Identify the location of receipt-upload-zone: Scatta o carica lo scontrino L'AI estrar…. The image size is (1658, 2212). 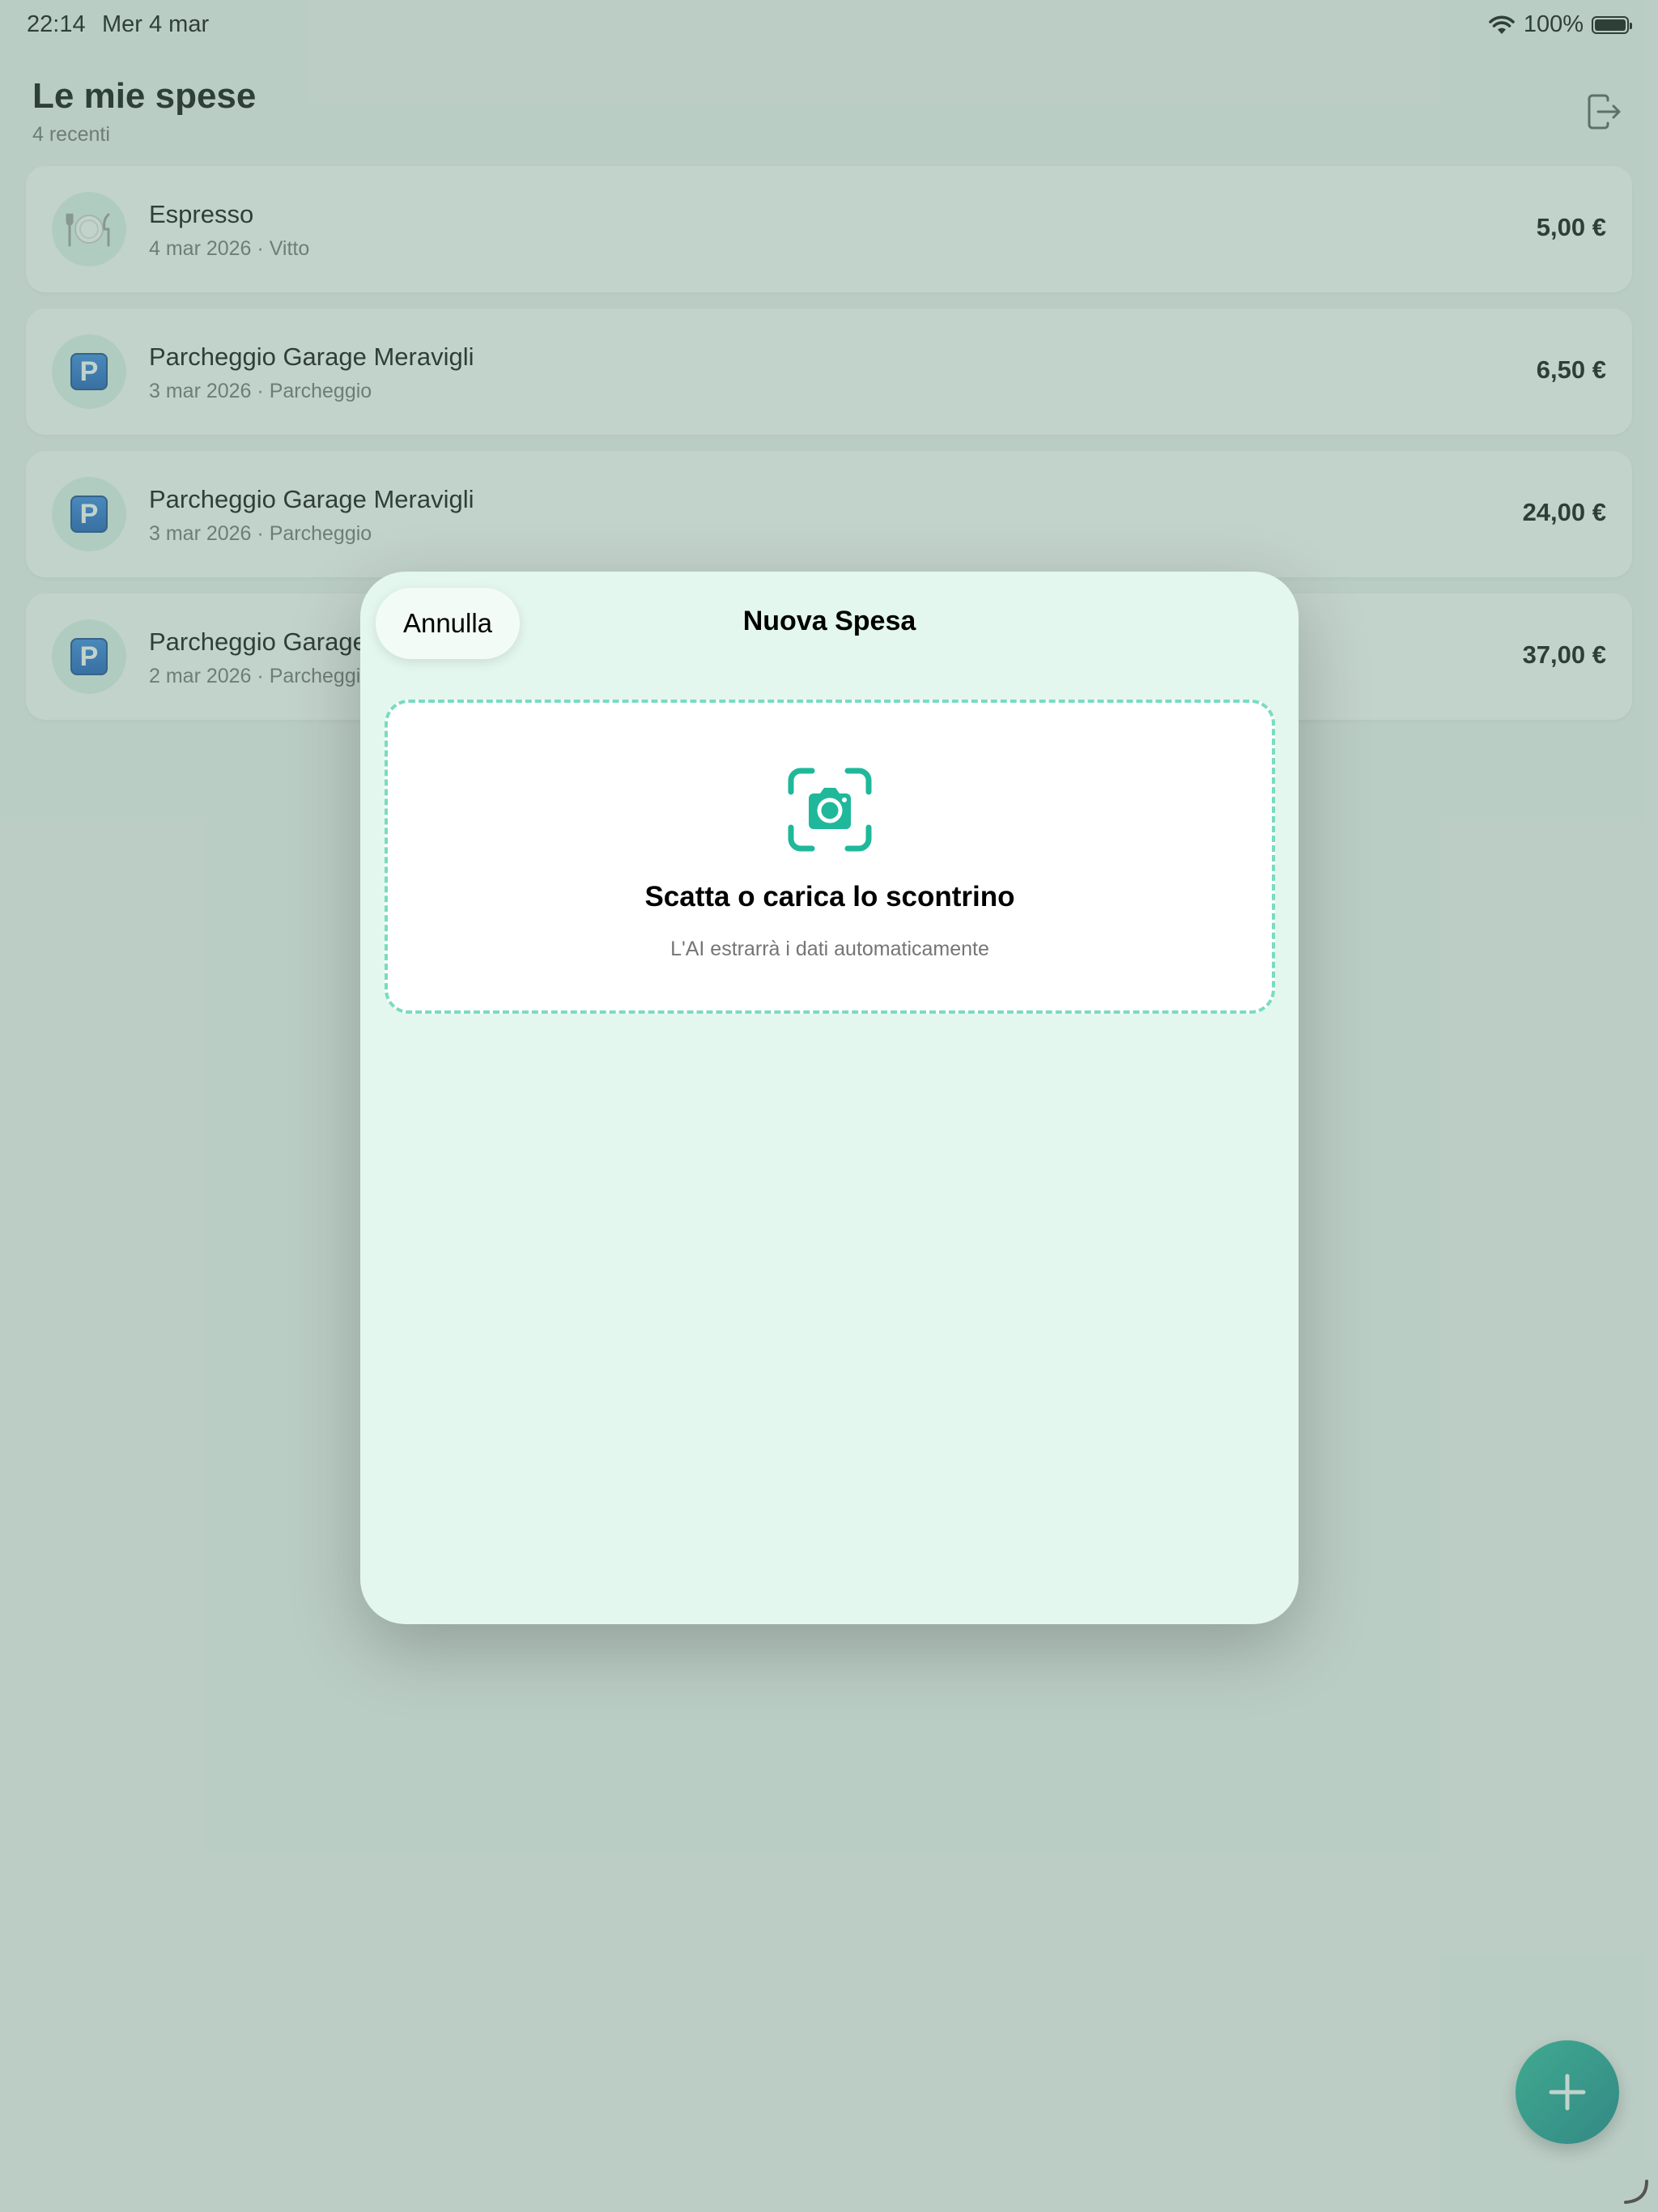
(830, 857).